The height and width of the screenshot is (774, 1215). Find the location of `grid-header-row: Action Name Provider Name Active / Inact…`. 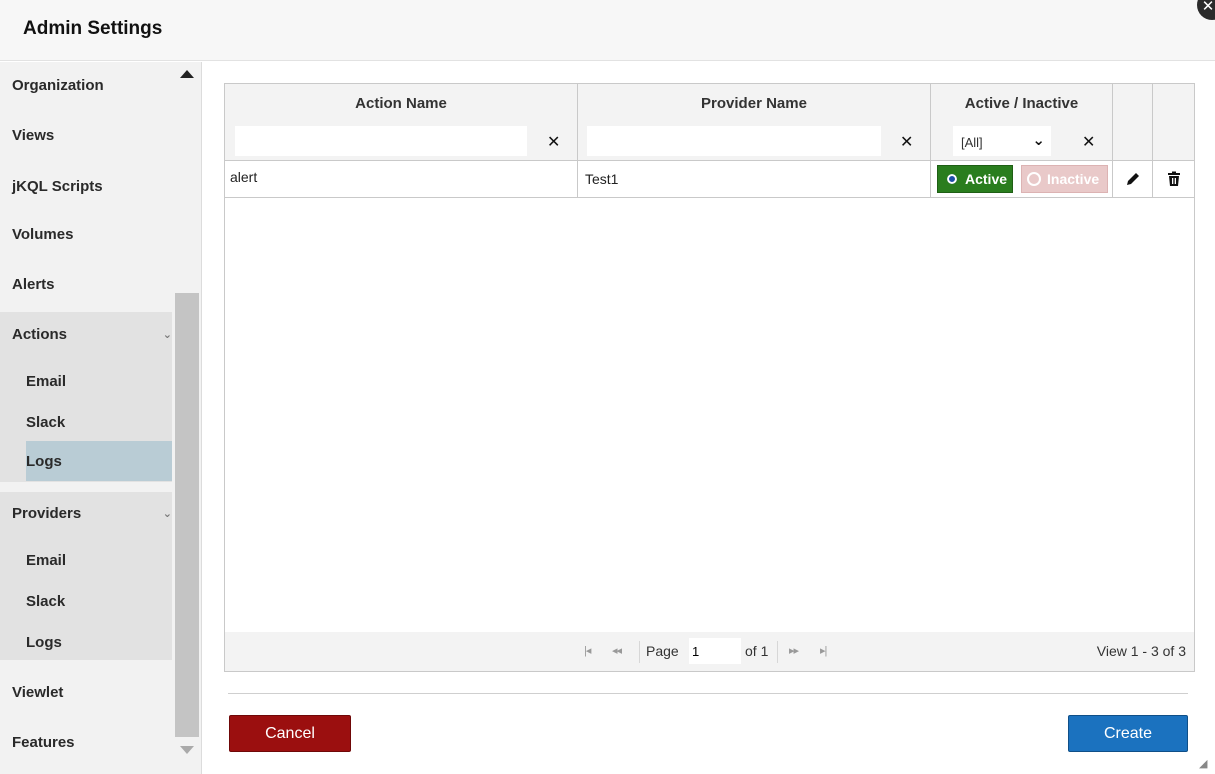

grid-header-row: Action Name Provider Name Active / Inact… is located at coordinates (709, 104).